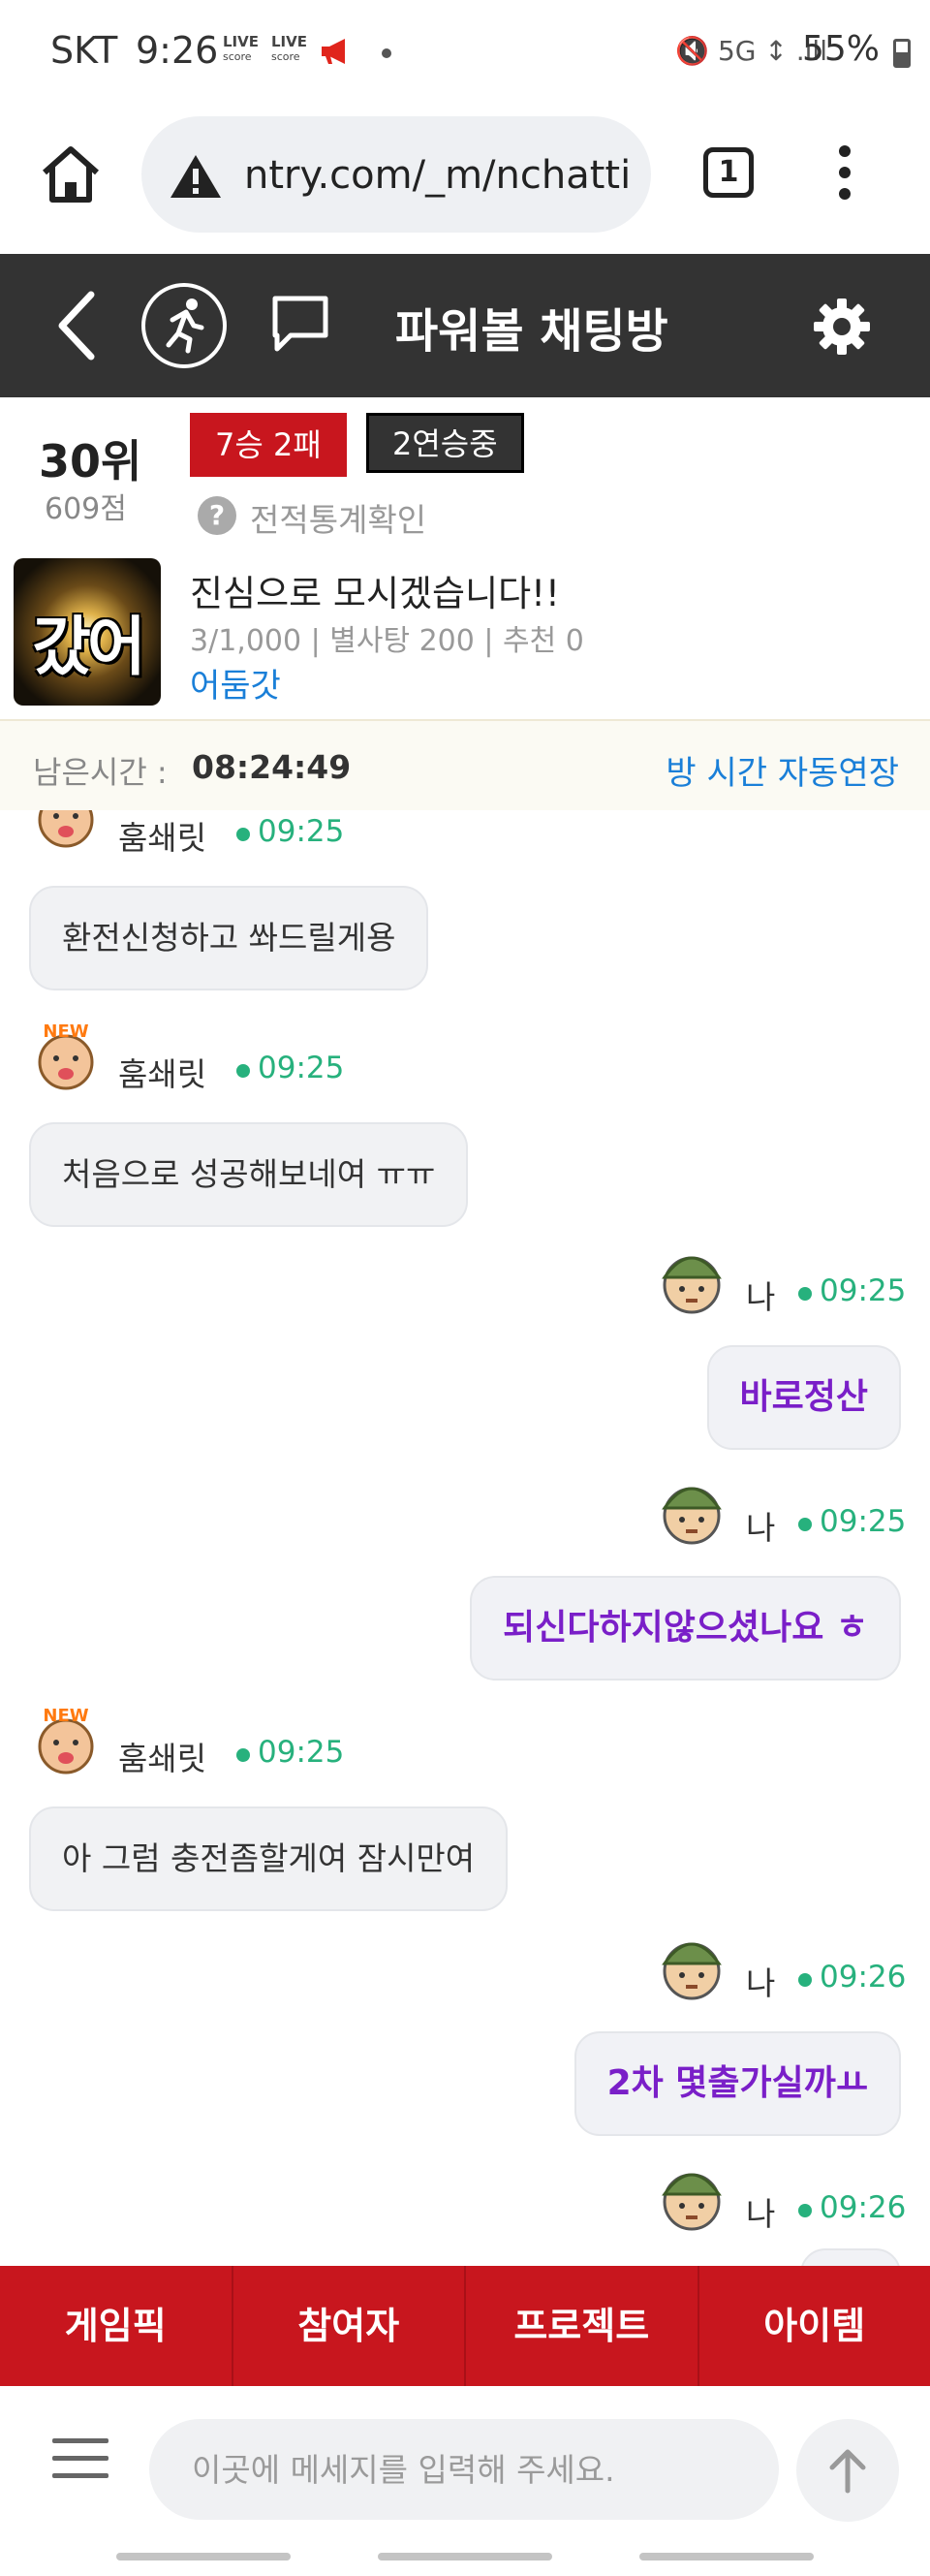  I want to click on chat-message: NEW 훔쇄릿 09:25 환전신청하고 쏴드릴게용, so click(465, 900).